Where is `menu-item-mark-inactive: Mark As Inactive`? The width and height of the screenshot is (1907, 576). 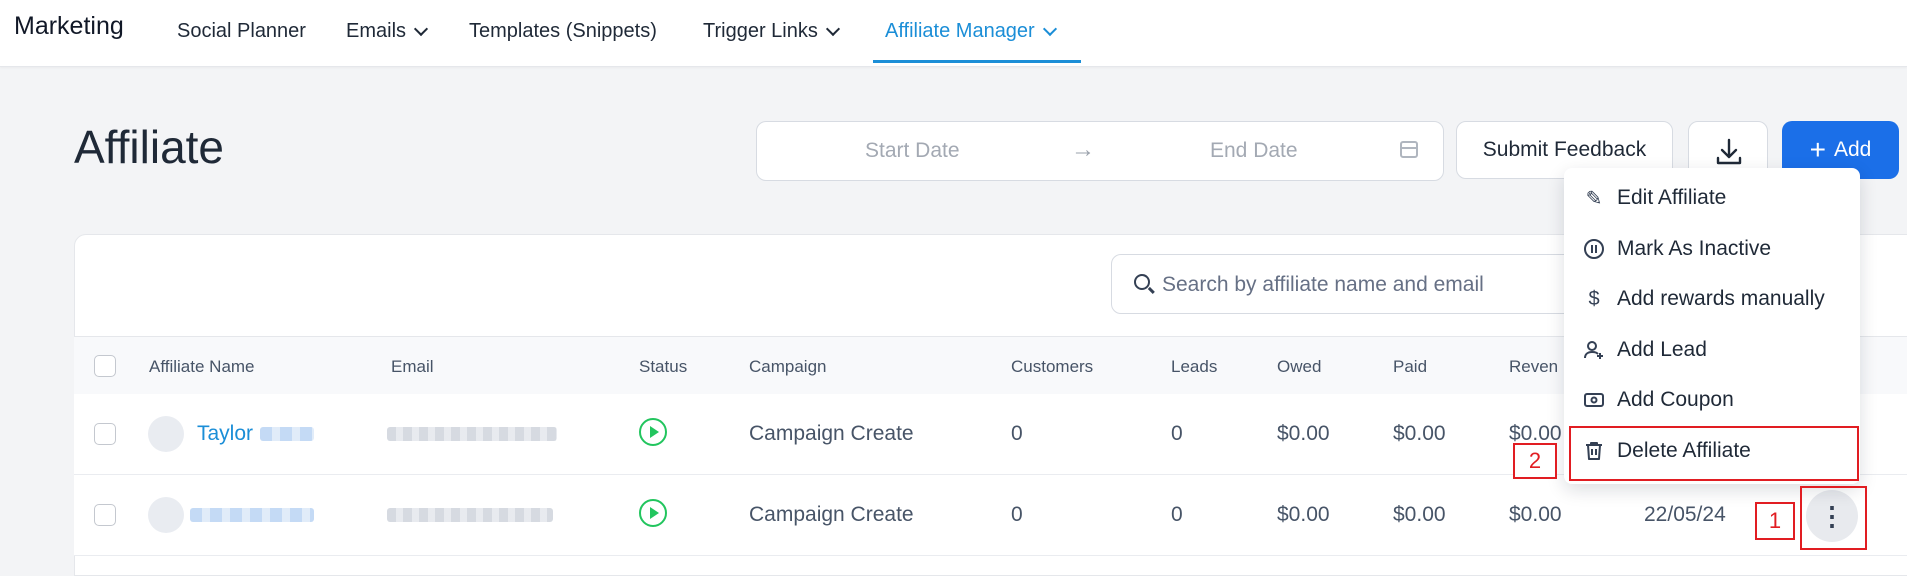 menu-item-mark-inactive: Mark As Inactive is located at coordinates (1712, 249).